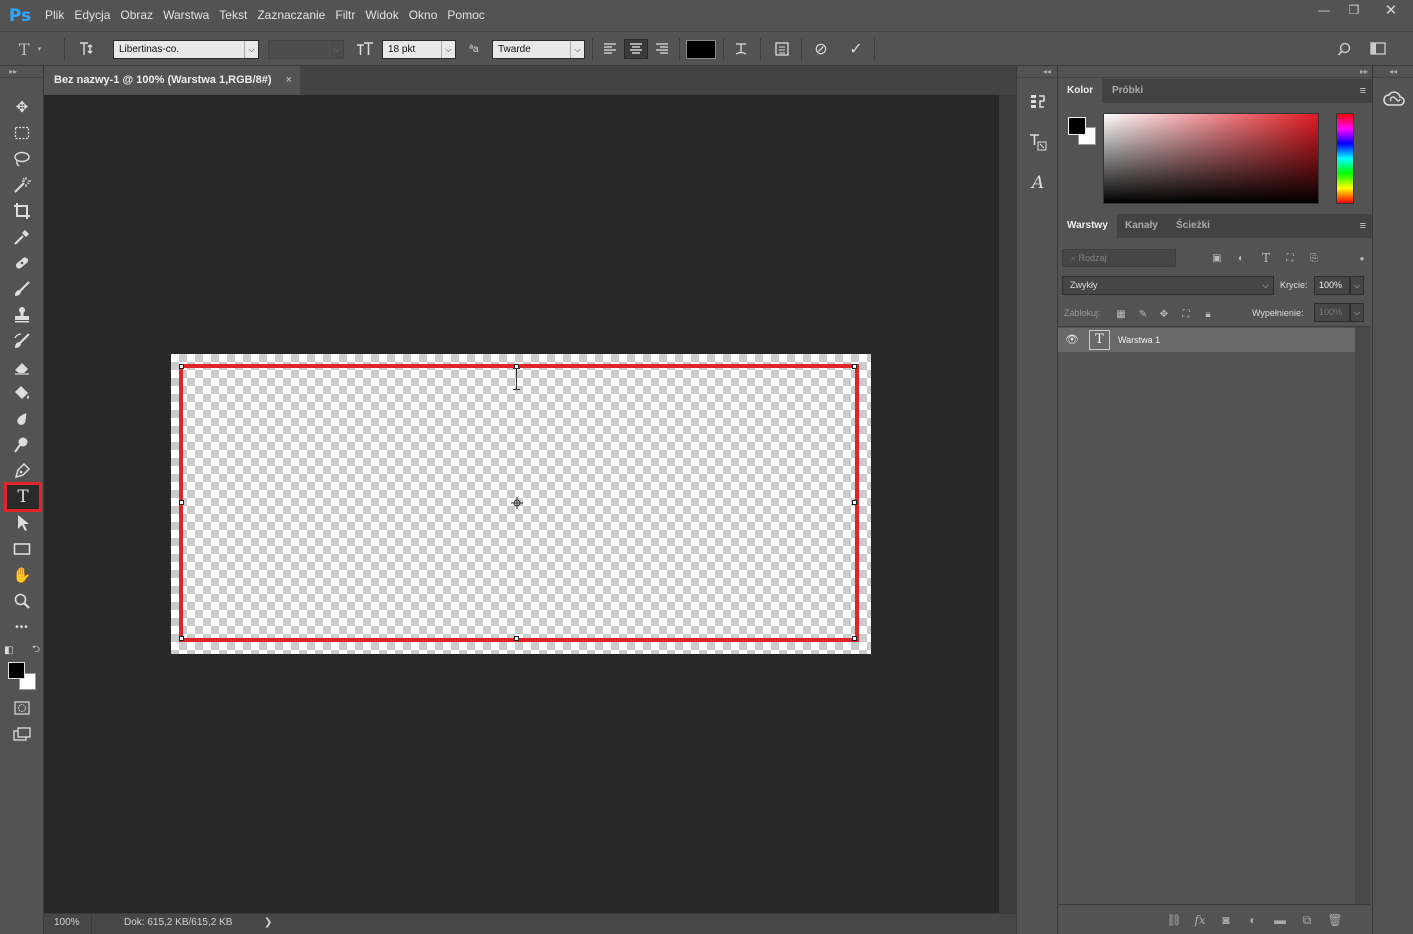 The image size is (1413, 934). Describe the element at coordinates (1211, 158) in the screenshot. I see `color-picker-field` at that location.